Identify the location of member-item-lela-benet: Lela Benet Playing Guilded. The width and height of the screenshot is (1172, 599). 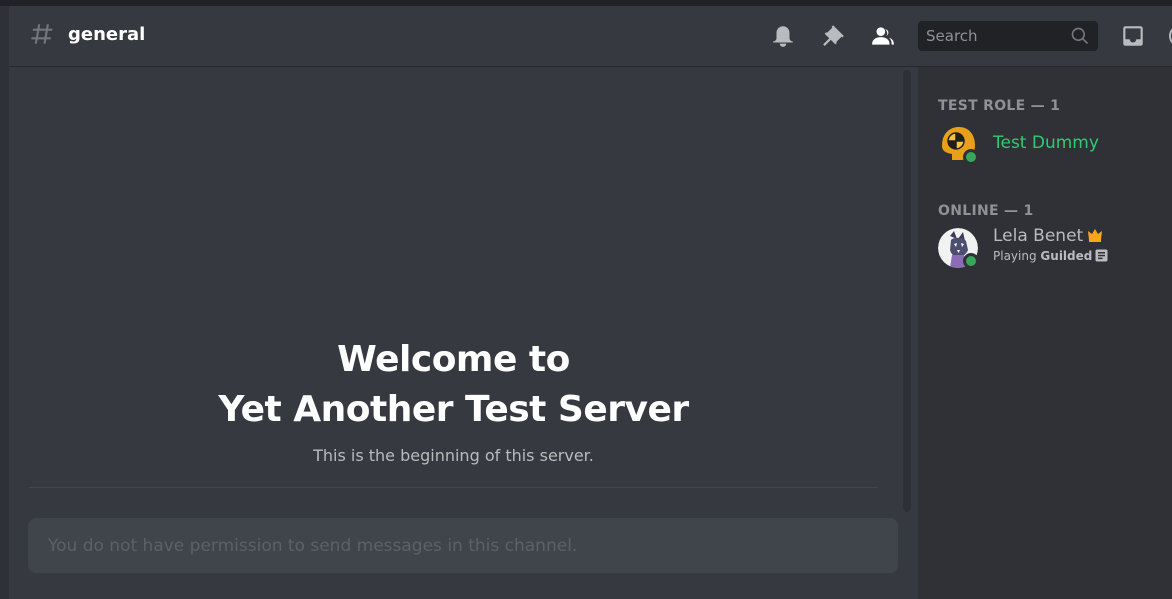
(1048, 248).